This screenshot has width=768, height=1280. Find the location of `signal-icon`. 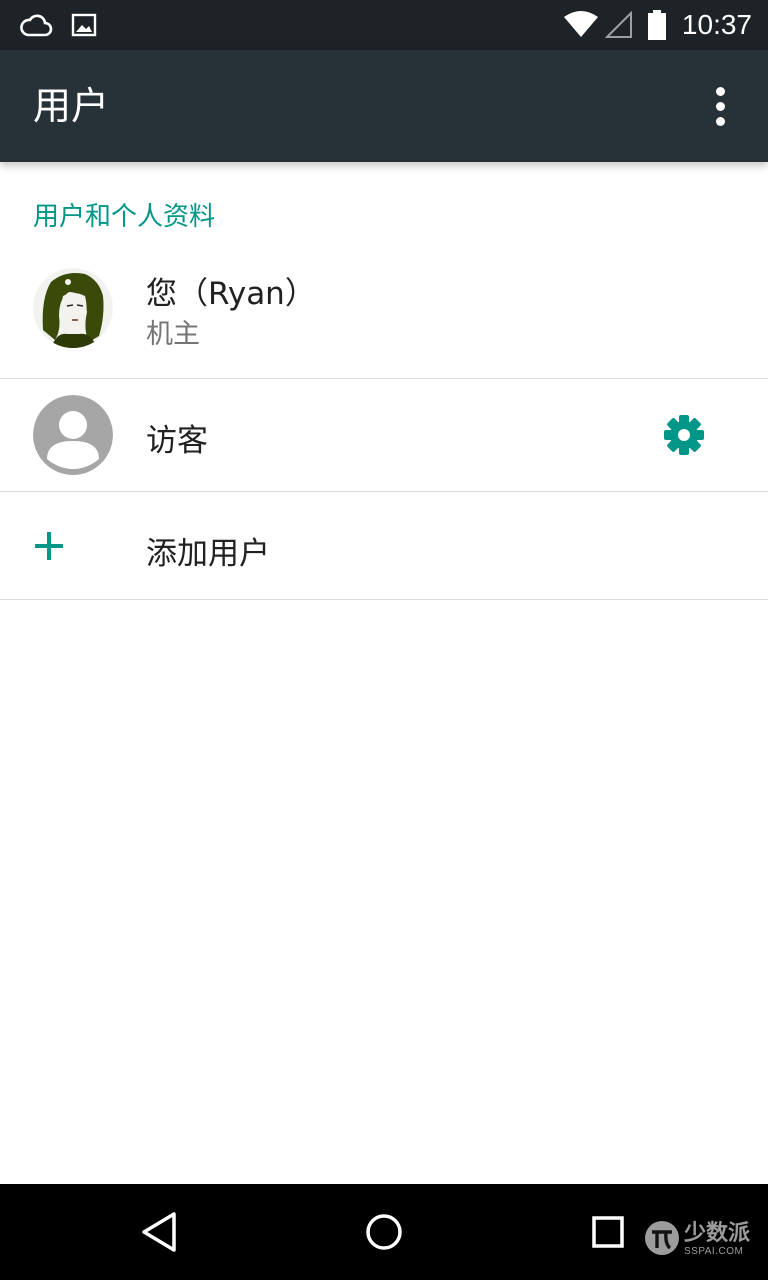

signal-icon is located at coordinates (619, 25).